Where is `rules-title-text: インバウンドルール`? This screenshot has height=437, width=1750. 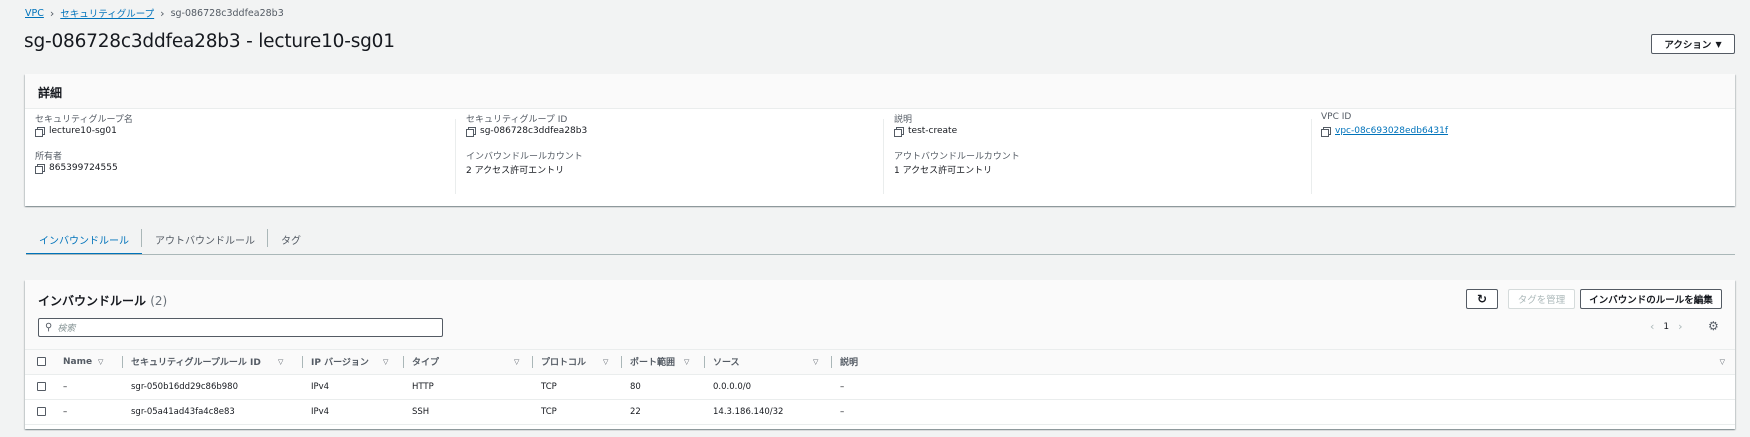 rules-title-text: インバウンドルール is located at coordinates (92, 301).